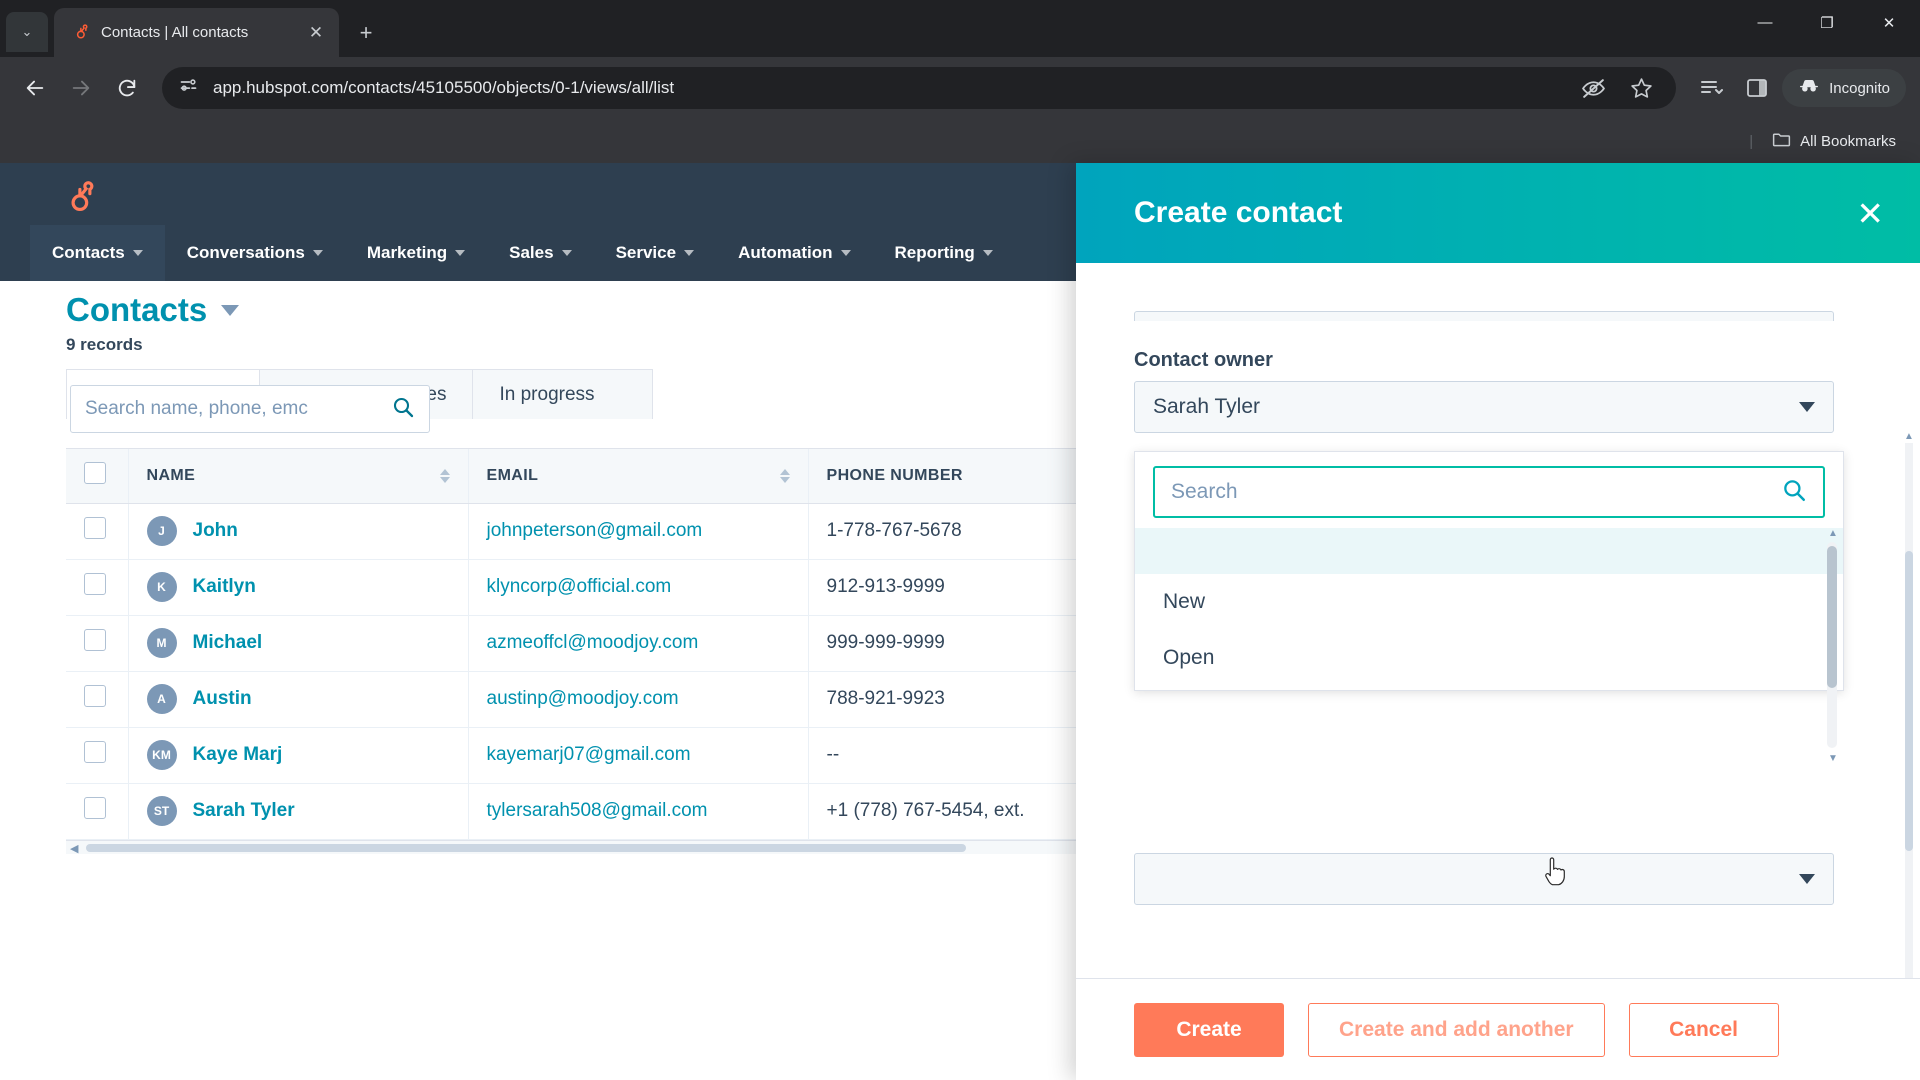 The image size is (1920, 1080). I want to click on avatar: K, so click(161, 587).